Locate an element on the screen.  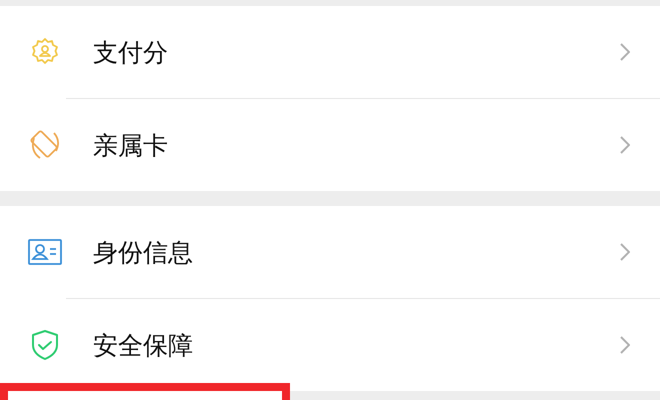
badge-person-icon is located at coordinates (45, 52).